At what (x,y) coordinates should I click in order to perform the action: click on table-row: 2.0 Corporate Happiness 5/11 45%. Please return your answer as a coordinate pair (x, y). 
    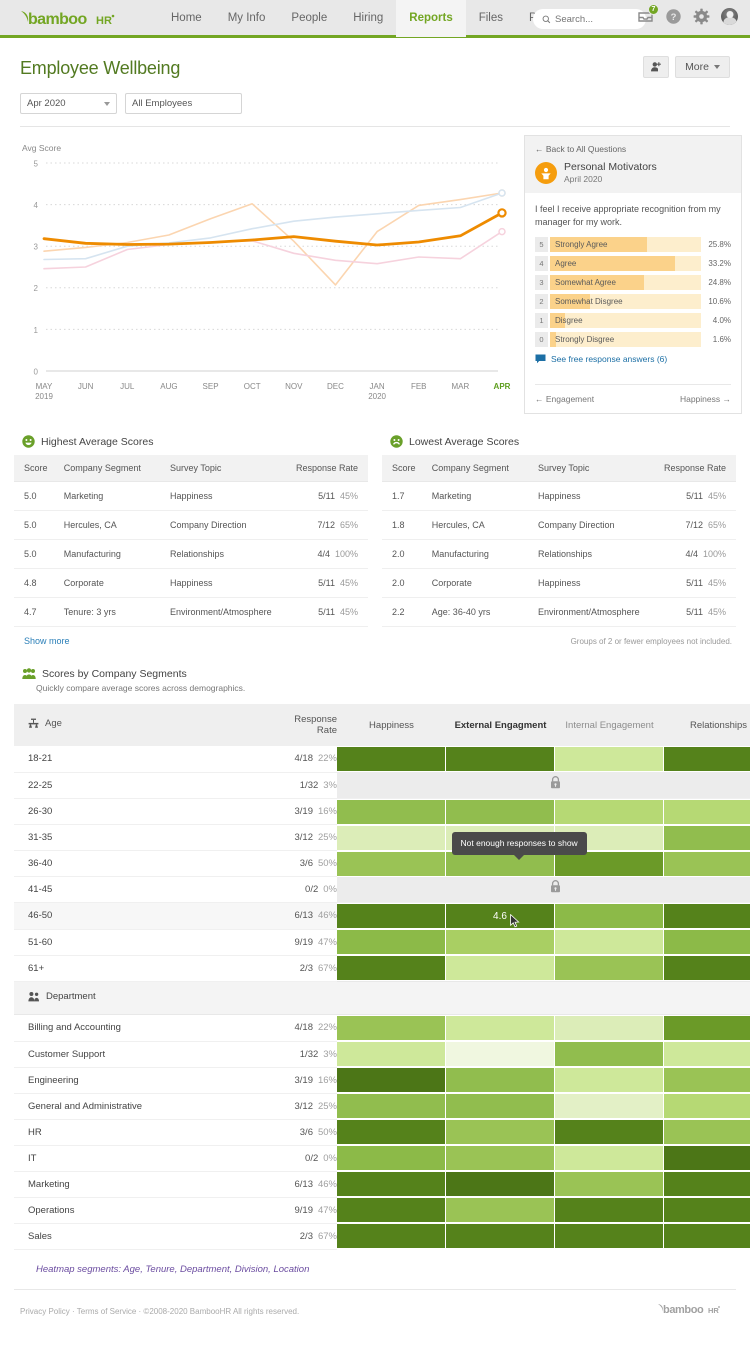
    Looking at the image, I should click on (559, 583).